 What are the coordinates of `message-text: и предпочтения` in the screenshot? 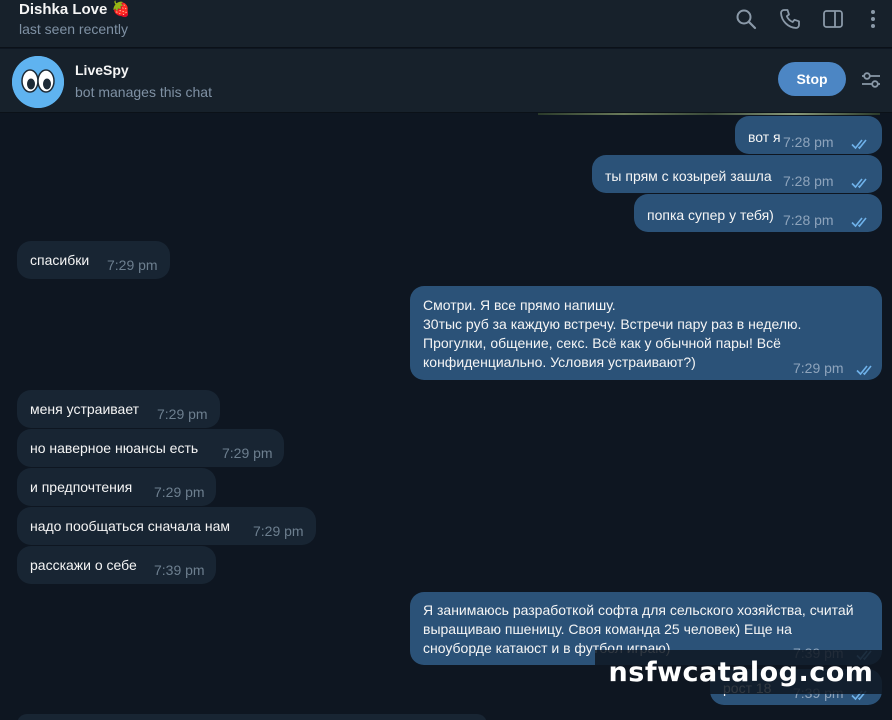 It's located at (81, 487).